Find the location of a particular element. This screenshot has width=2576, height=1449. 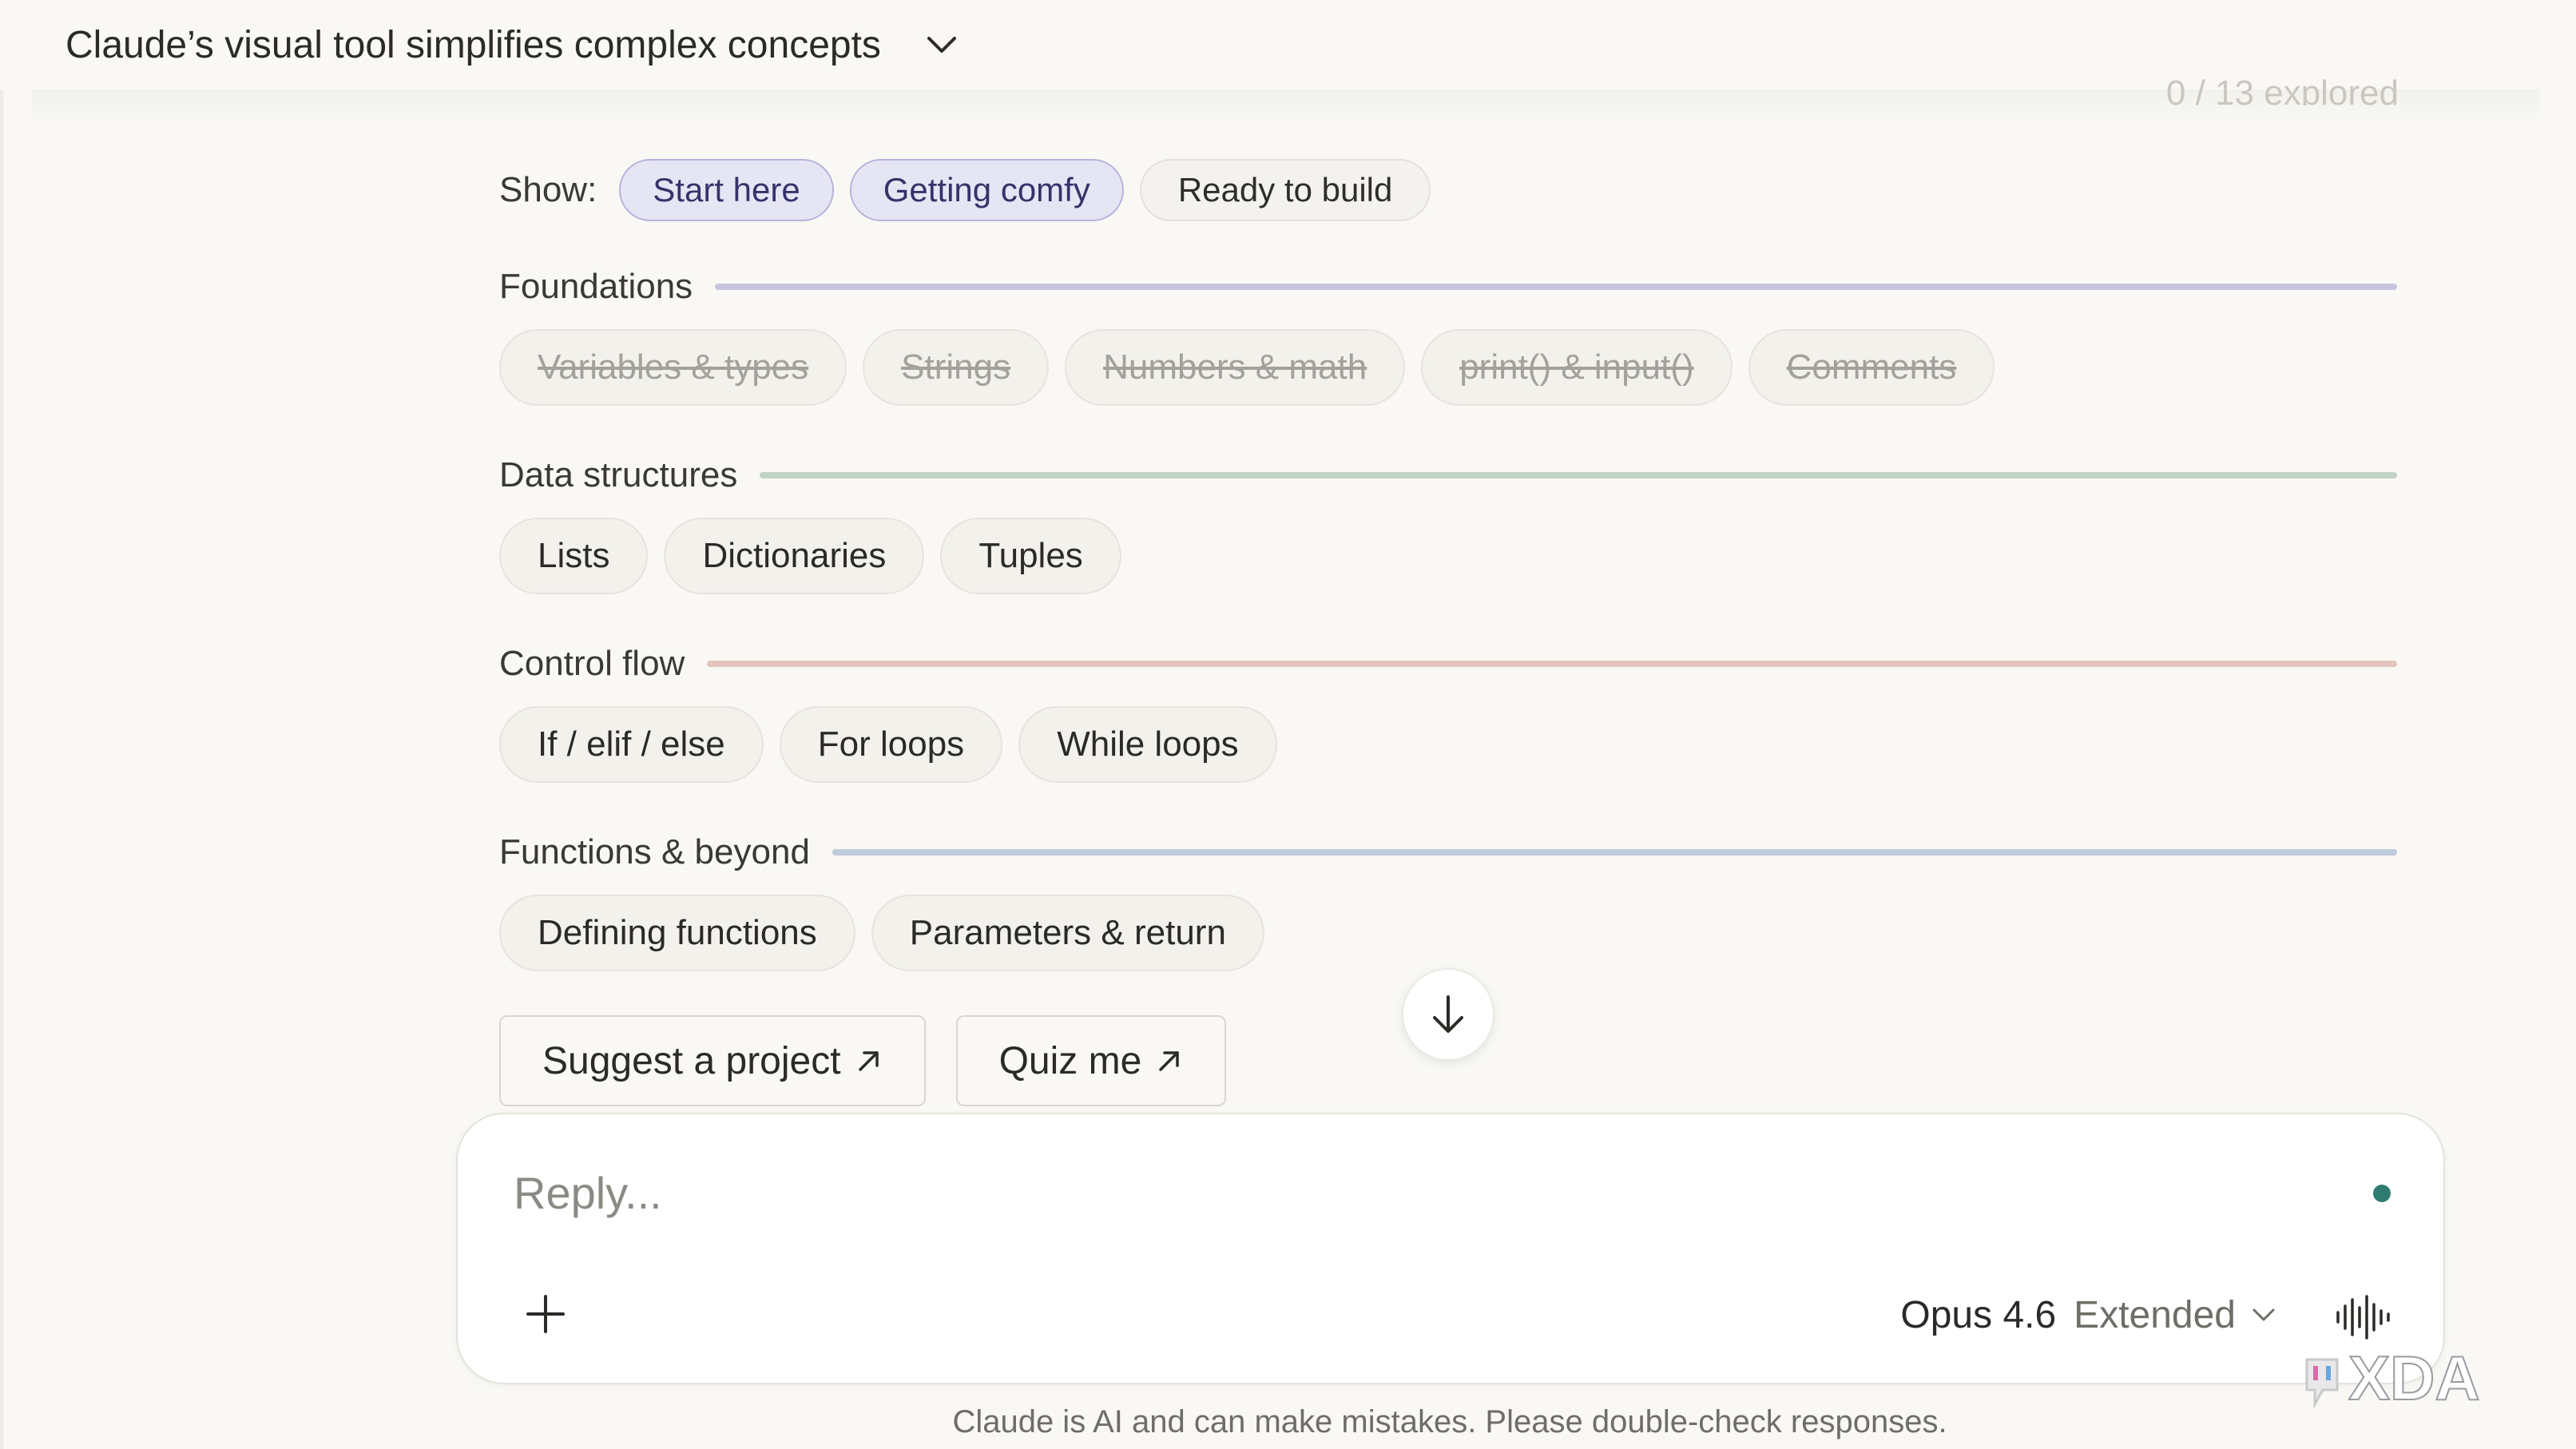

header-shadow is located at coordinates (1286, 105).